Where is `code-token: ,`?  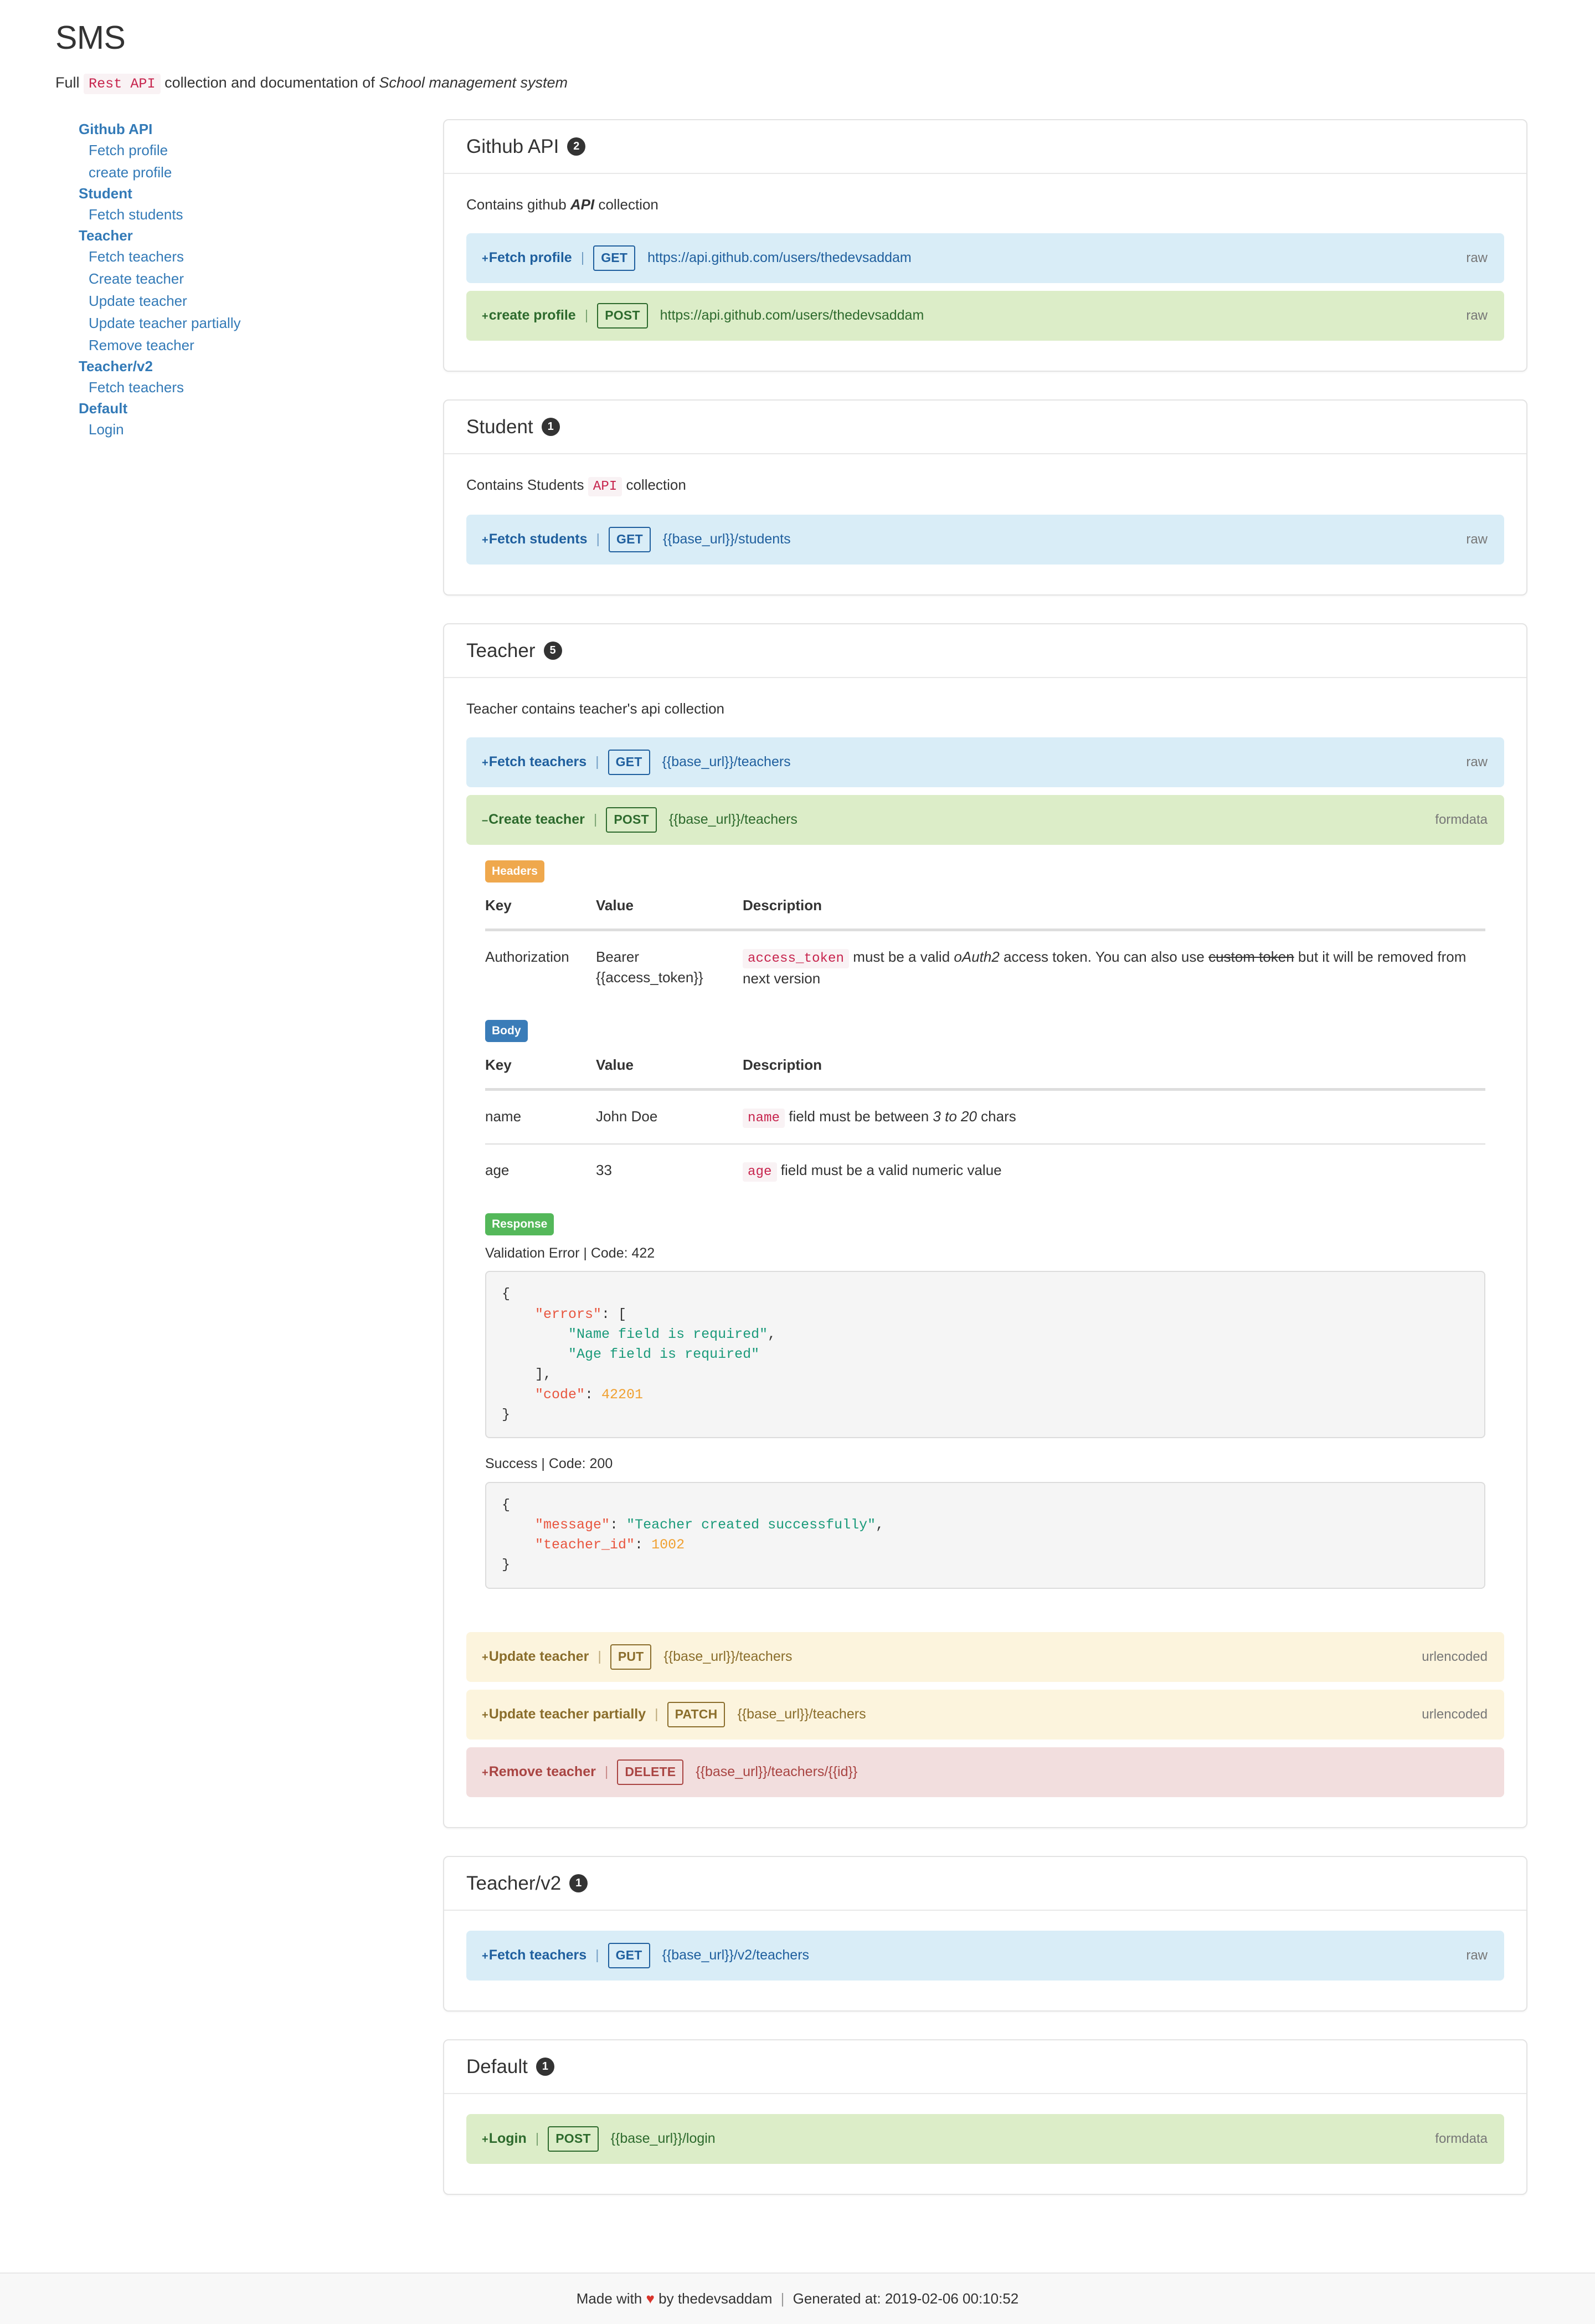
code-token: , is located at coordinates (772, 1334).